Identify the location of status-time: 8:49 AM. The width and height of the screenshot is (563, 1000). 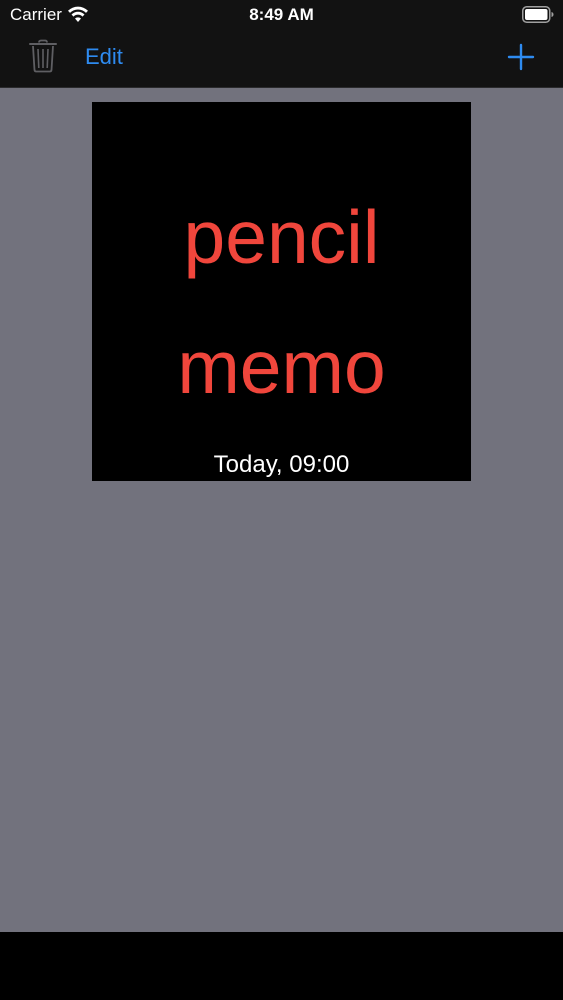
(281, 14).